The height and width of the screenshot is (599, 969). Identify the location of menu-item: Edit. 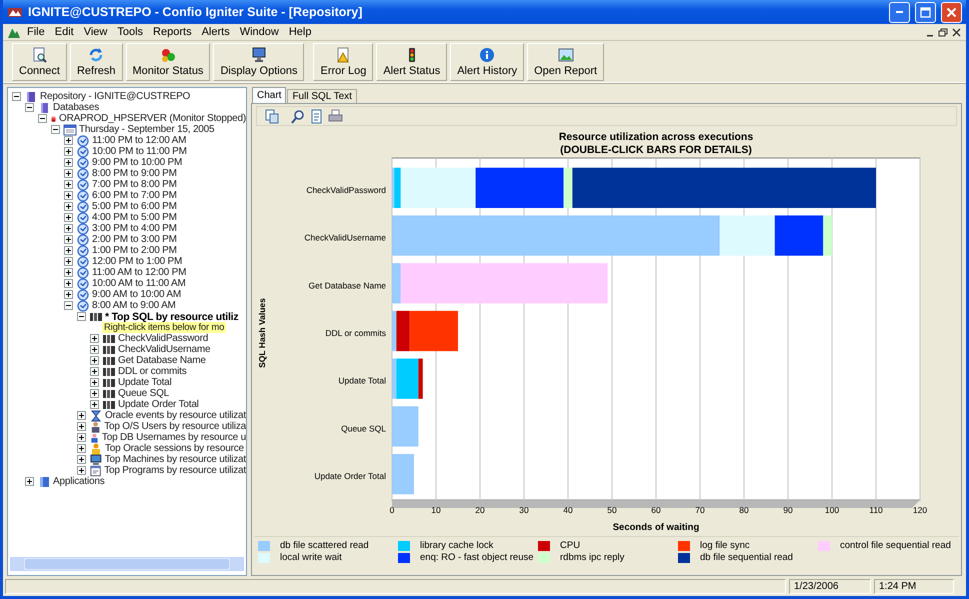
(64, 32).